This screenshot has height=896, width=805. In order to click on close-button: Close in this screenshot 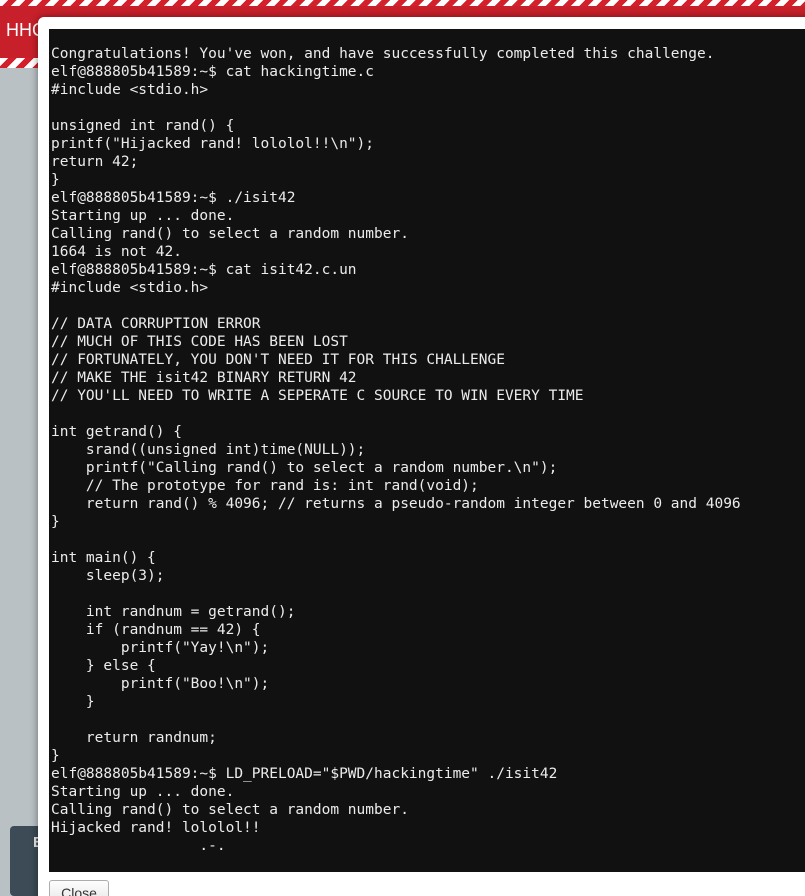, I will do `click(79, 888)`.